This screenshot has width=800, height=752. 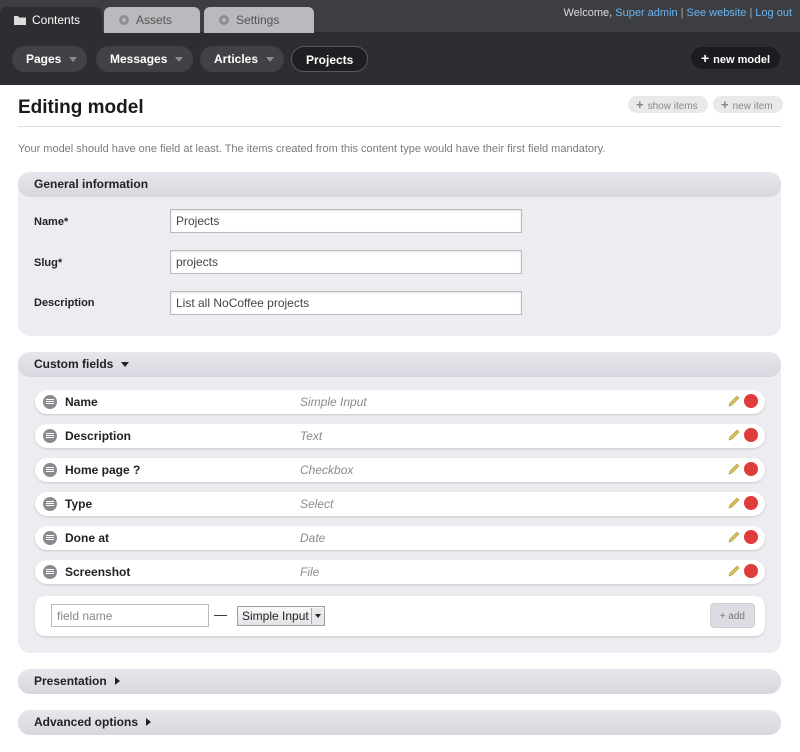 I want to click on slug-field, so click(x=346, y=262).